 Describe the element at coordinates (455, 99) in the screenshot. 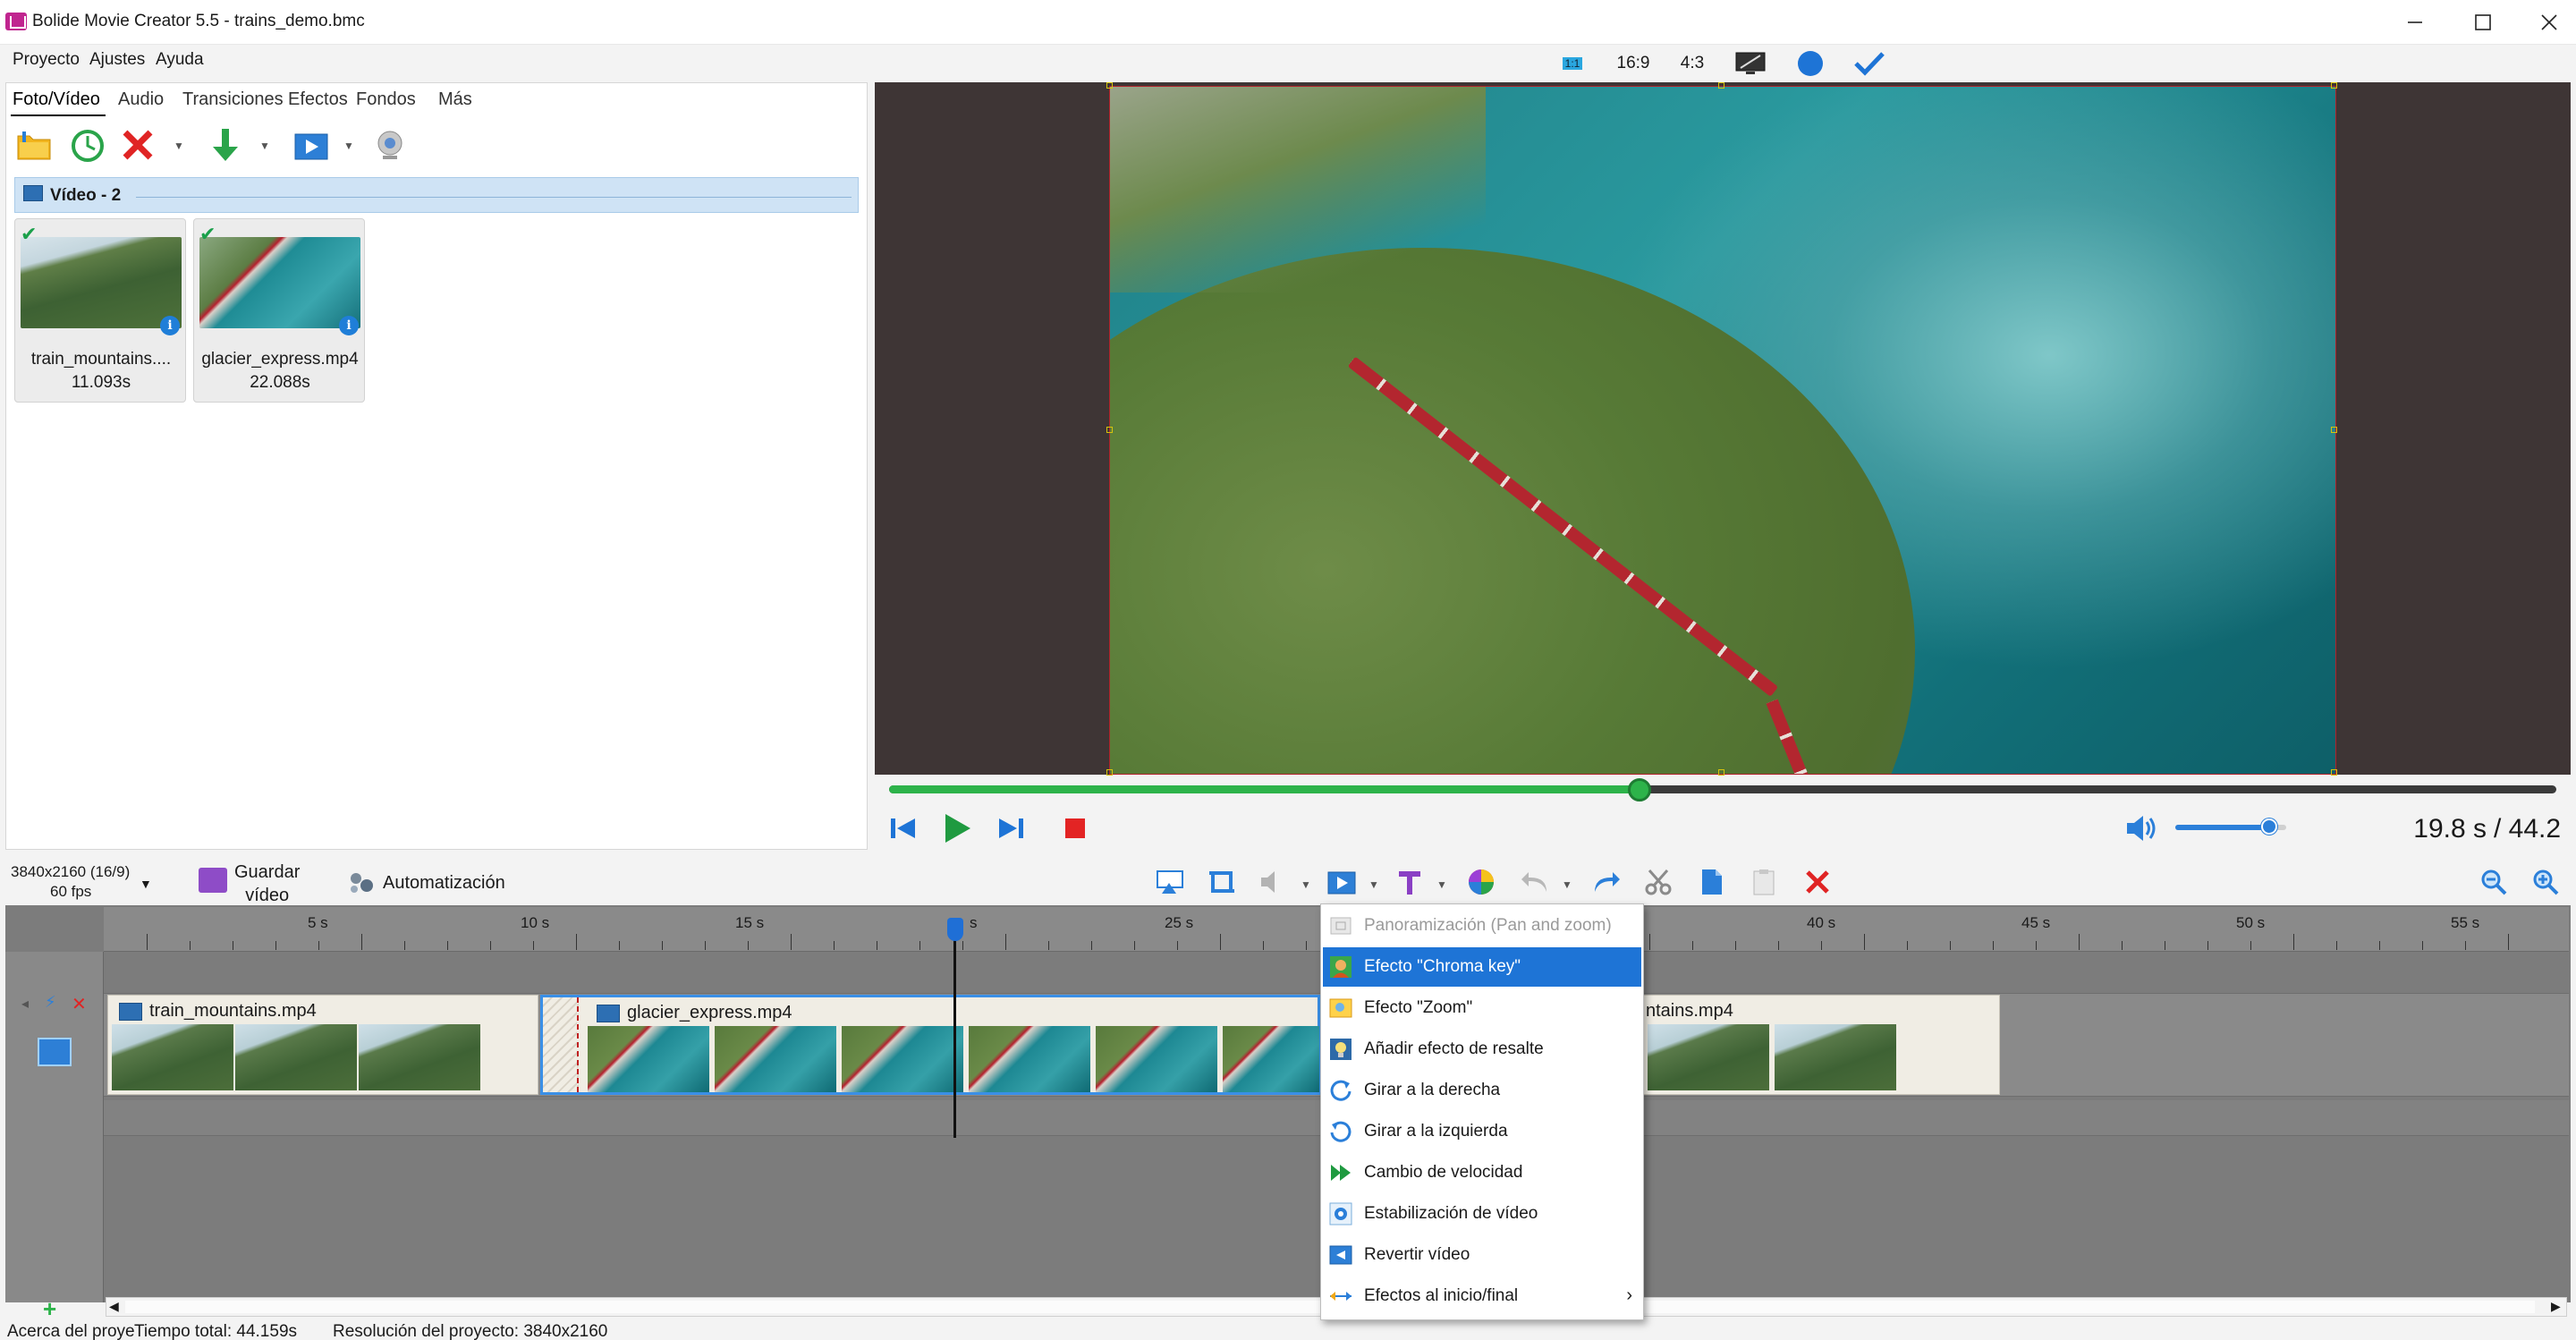

I see `tab-mas: Más` at that location.